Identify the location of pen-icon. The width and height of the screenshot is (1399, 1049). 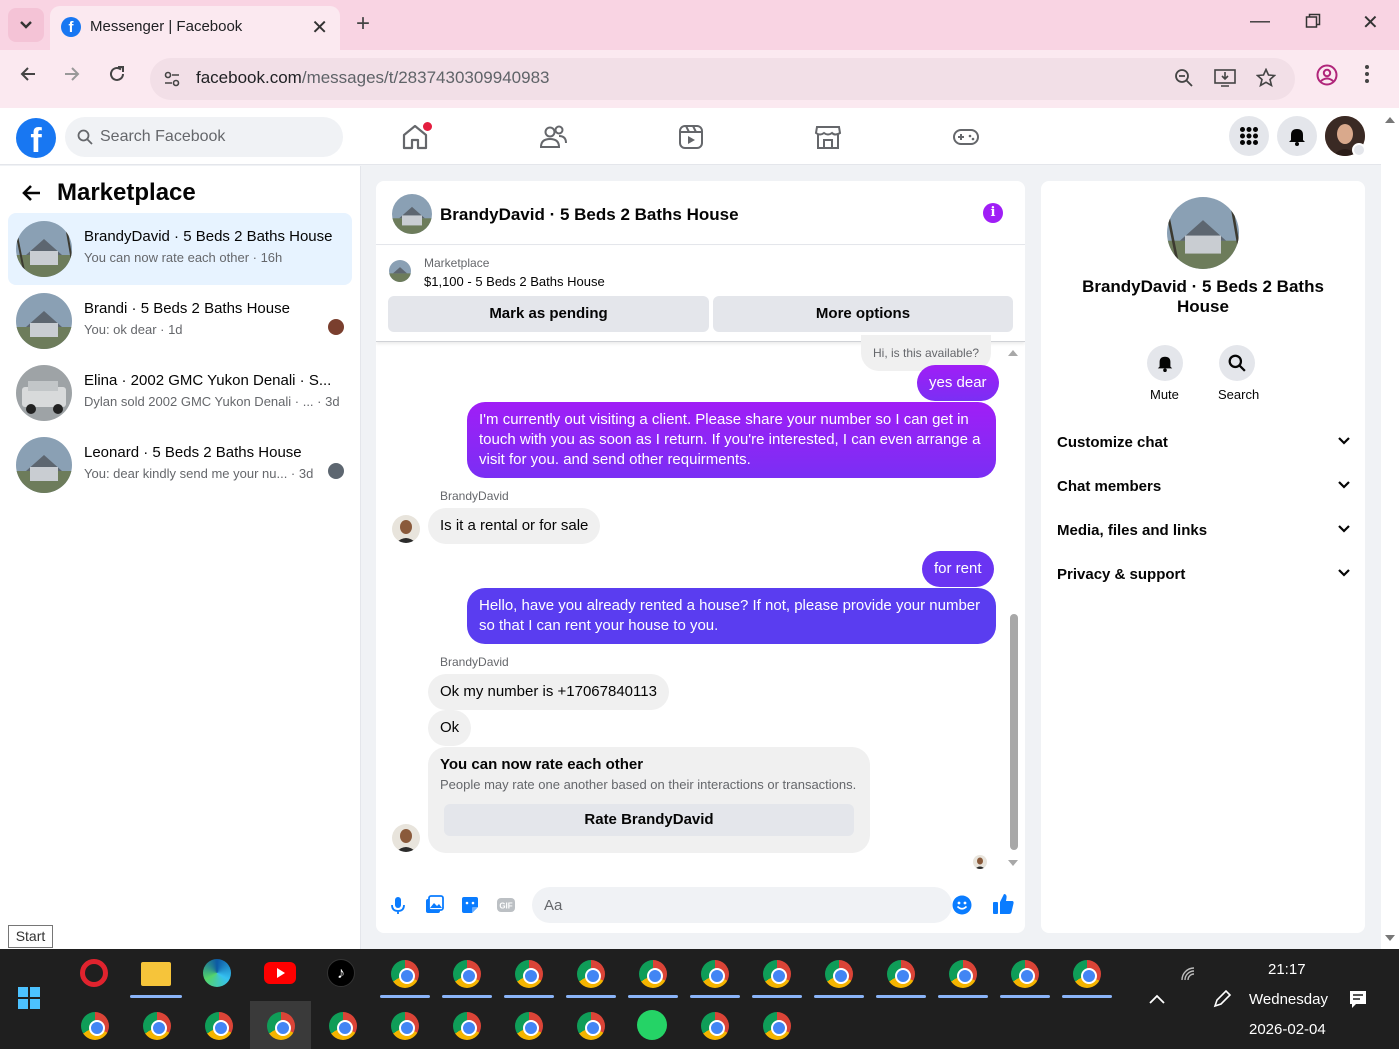
(1222, 999).